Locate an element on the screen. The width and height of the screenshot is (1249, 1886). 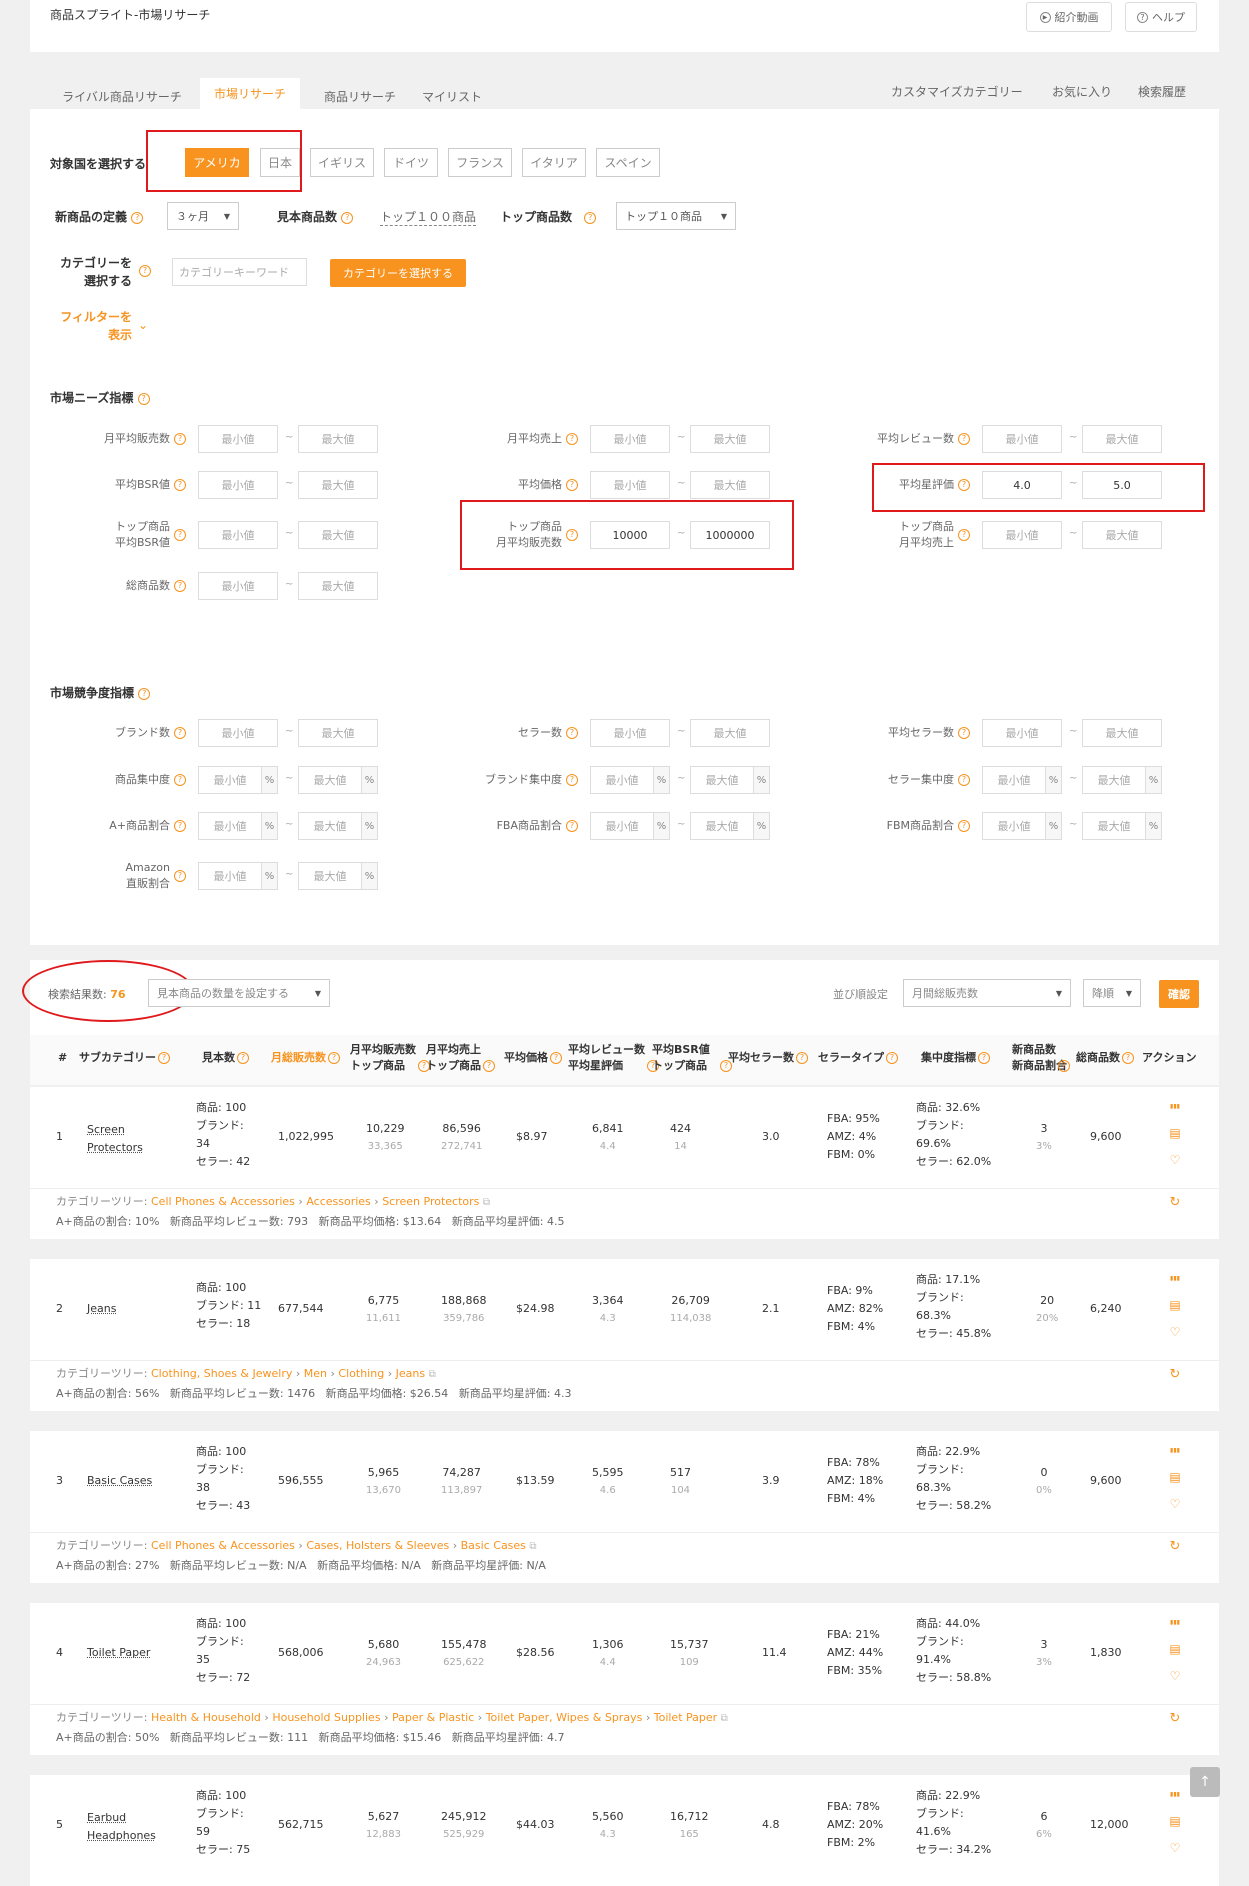
sample-value: トップ１００商品 is located at coordinates (428, 217).